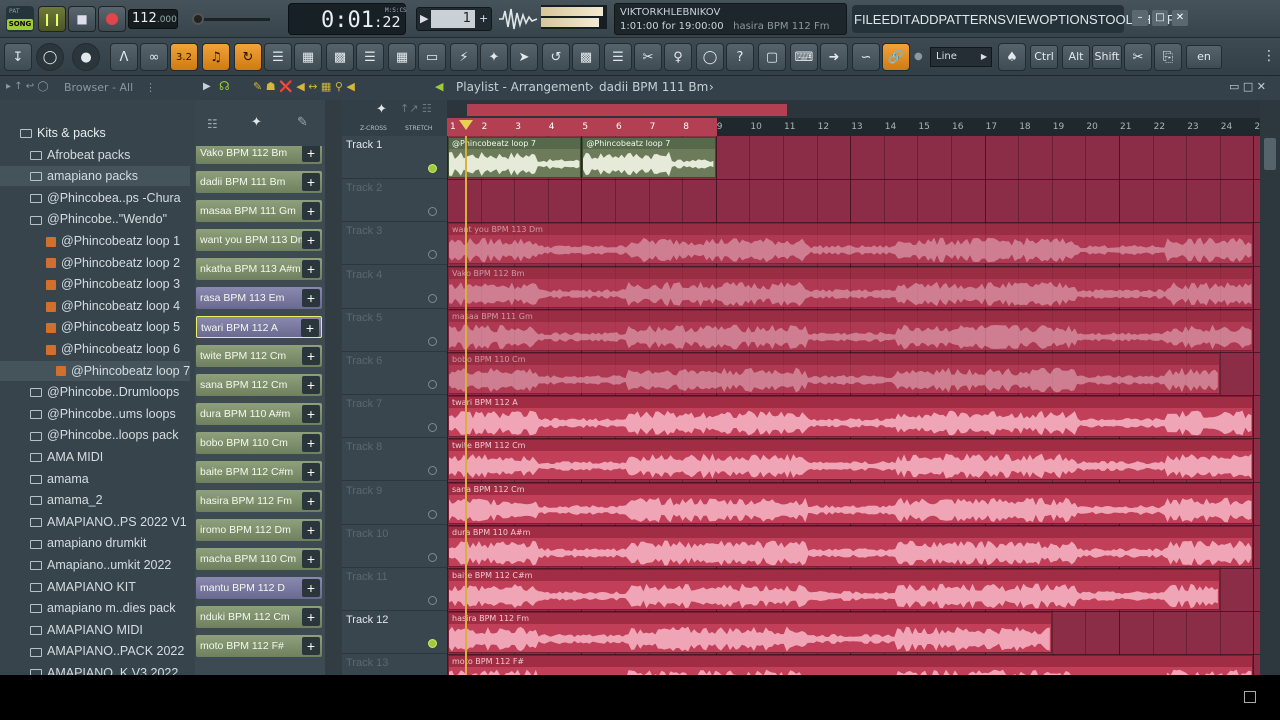 This screenshot has width=1280, height=720. I want to click on track-header: Track 4, so click(394, 287).